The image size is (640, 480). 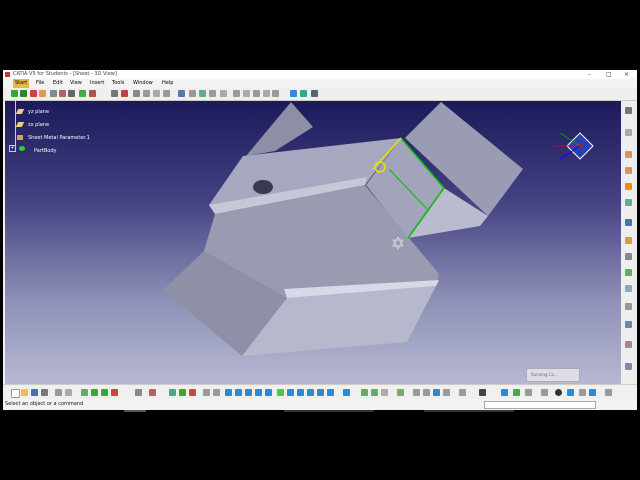 What do you see at coordinates (58, 392) in the screenshot?
I see `cut-icon` at bounding box center [58, 392].